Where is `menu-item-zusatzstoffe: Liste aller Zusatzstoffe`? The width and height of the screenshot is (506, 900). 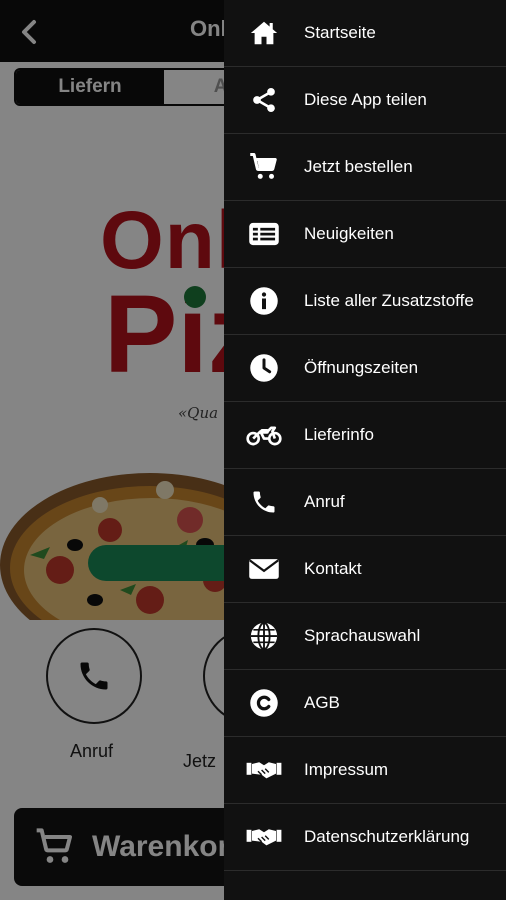 menu-item-zusatzstoffe: Liste aller Zusatzstoffe is located at coordinates (365, 301).